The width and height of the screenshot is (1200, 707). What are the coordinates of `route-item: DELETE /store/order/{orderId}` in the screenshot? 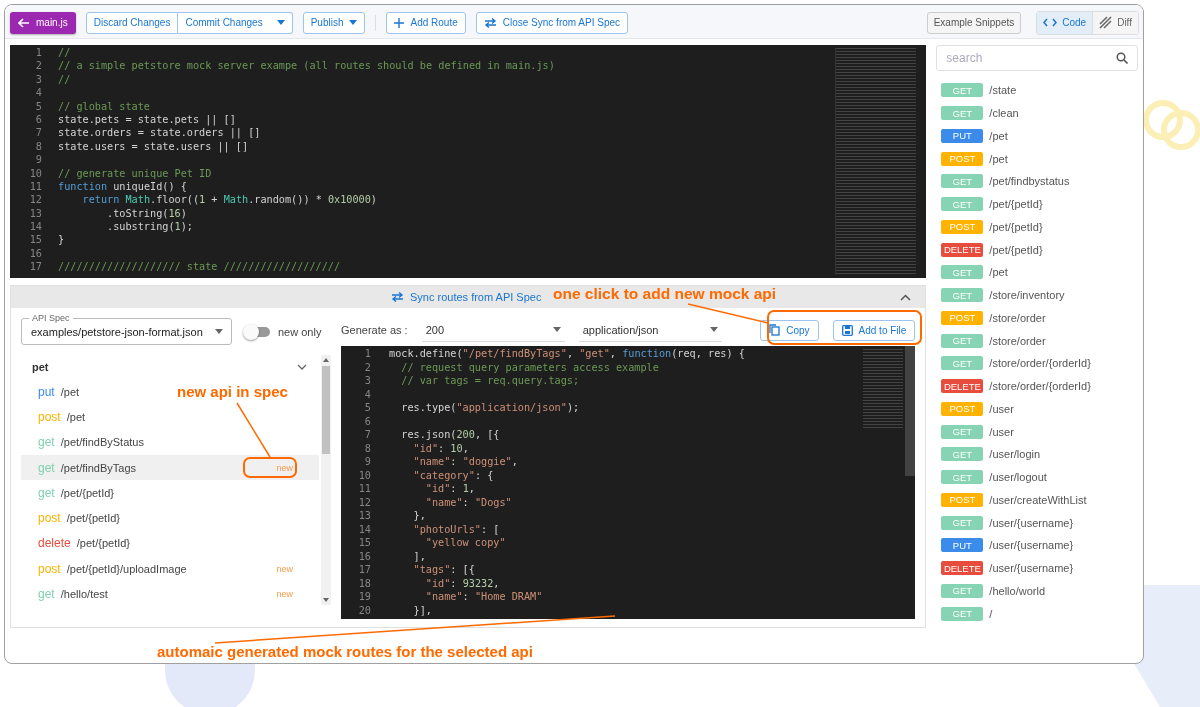 It's located at (1039, 386).